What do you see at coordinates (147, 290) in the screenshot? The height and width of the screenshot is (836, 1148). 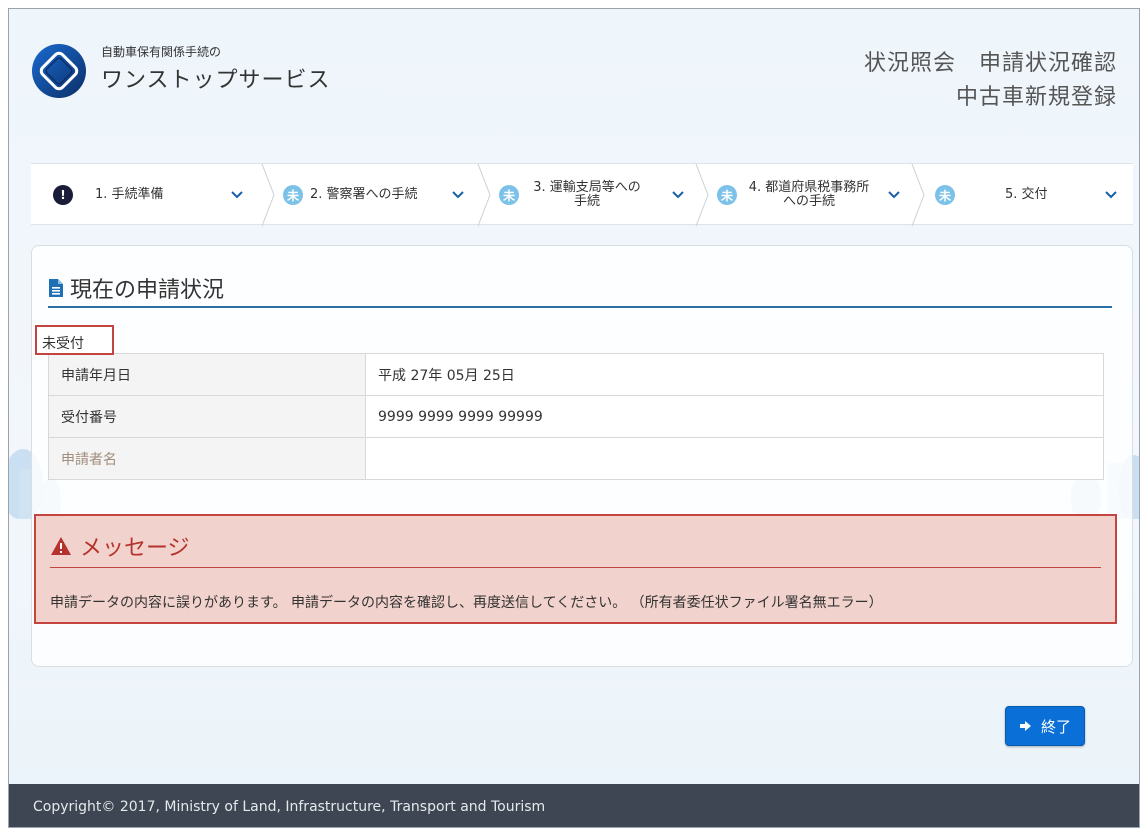 I see `panel-title-text: 現在の申請状況` at bounding box center [147, 290].